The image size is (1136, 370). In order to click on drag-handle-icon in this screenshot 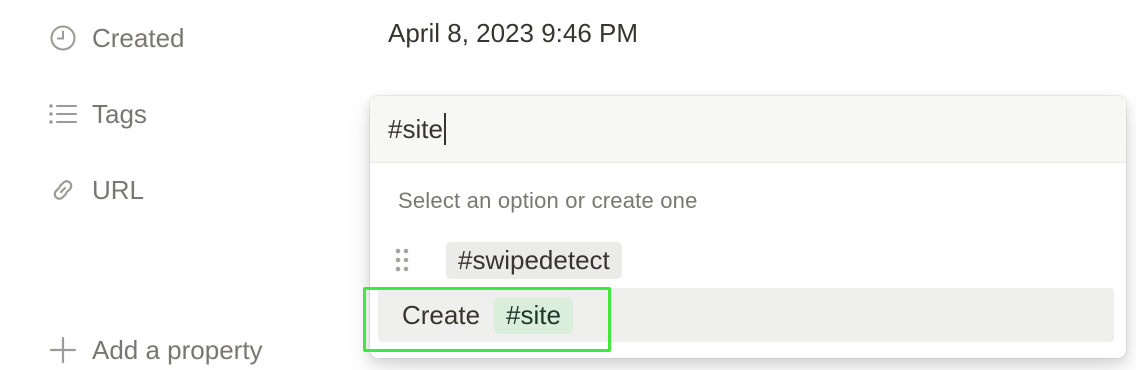, I will do `click(402, 260)`.